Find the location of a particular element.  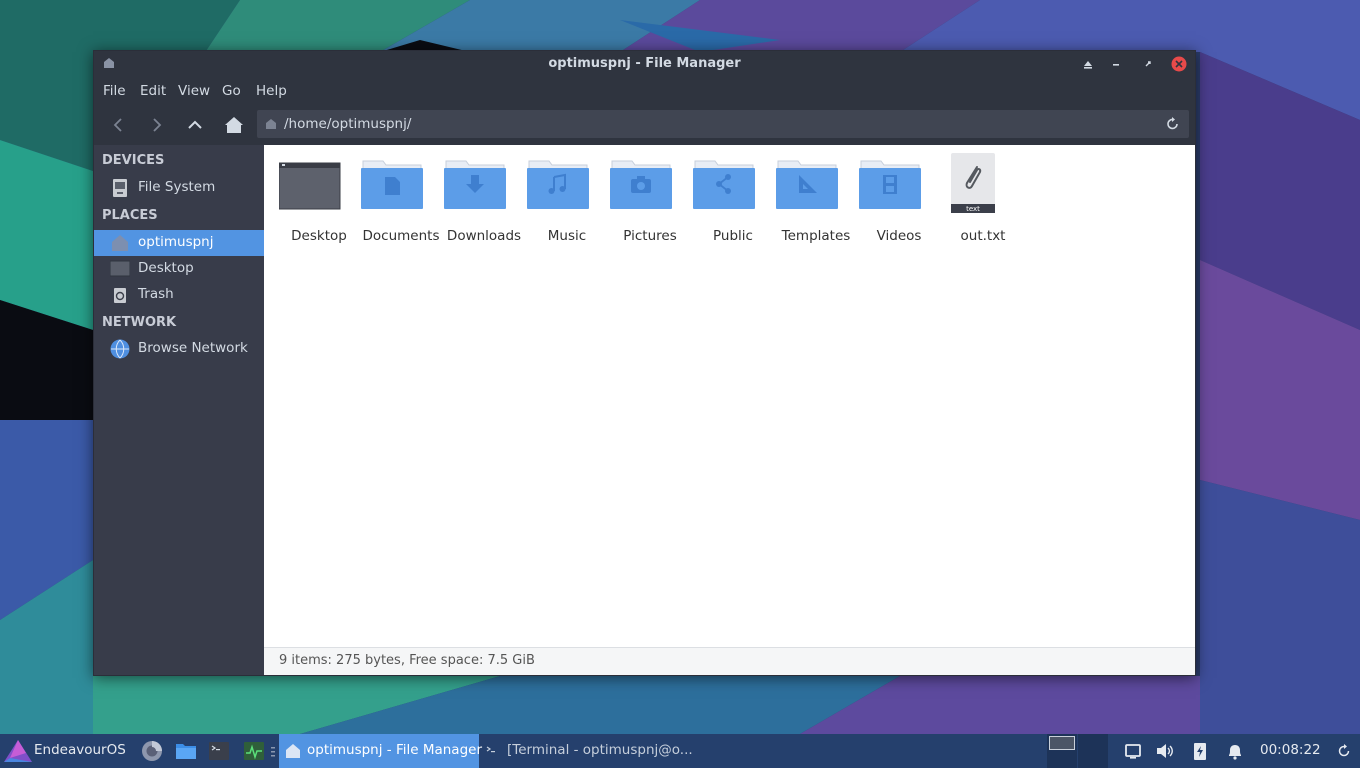

toolbar: /home/optimuspnj/ is located at coordinates (644, 125).